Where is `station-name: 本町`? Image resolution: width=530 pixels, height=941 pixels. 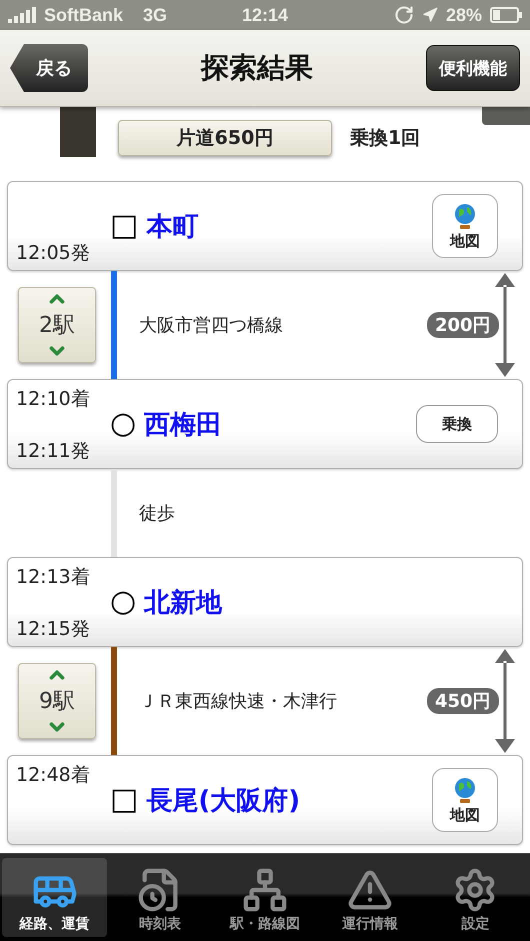
station-name: 本町 is located at coordinates (172, 226).